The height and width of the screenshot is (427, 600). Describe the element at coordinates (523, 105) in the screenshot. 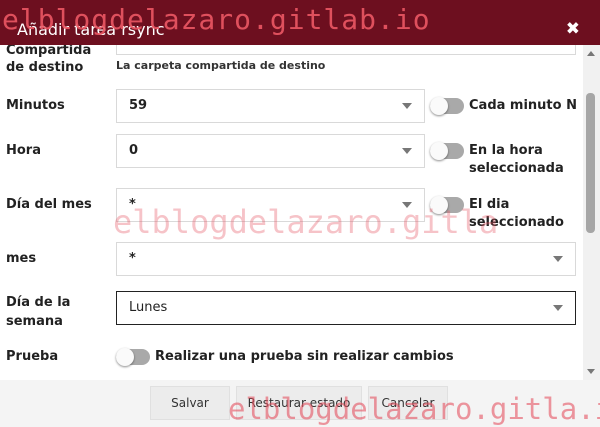

I see `minutes-toggle-label: Cada minuto N` at that location.